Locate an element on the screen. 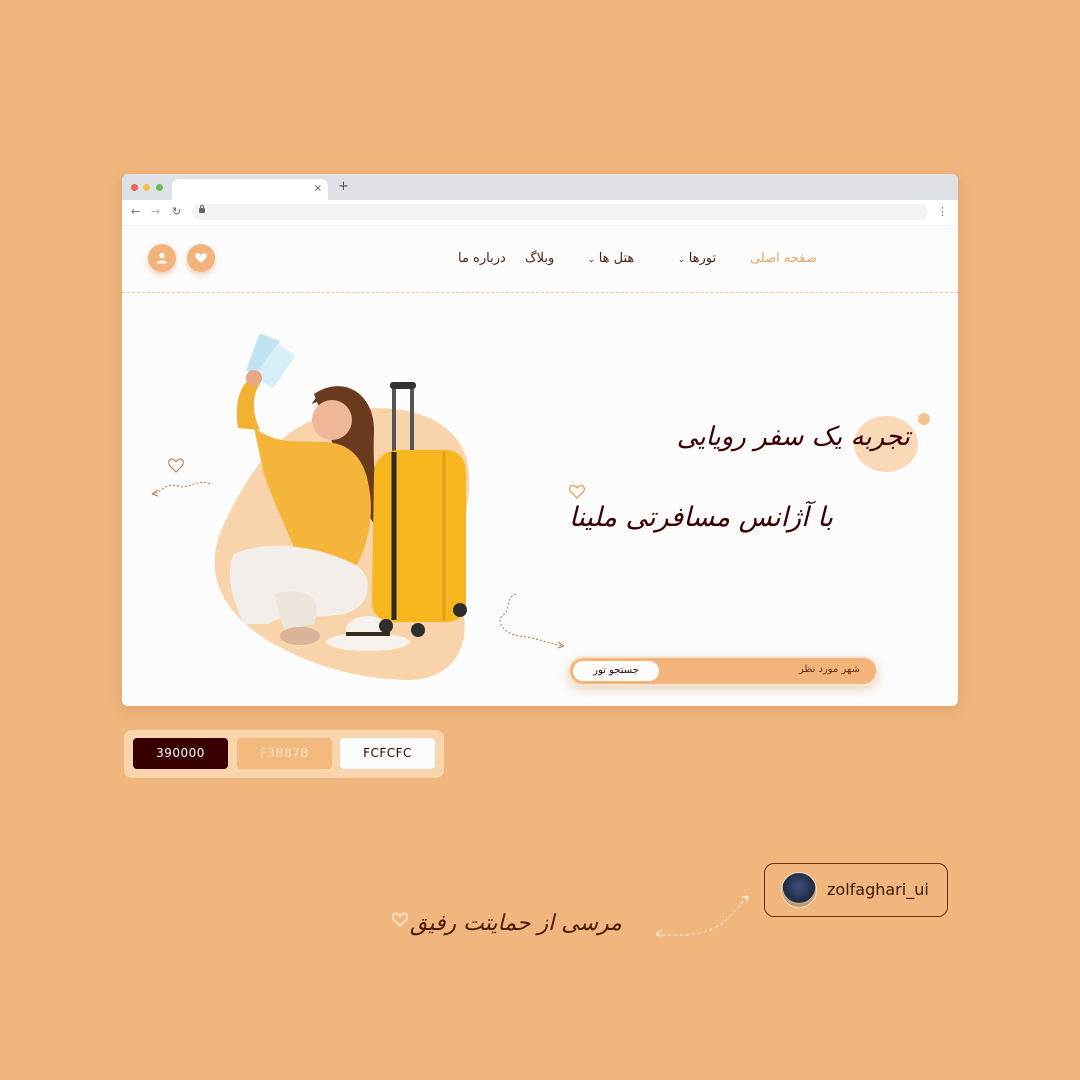 The width and height of the screenshot is (1080, 1080). nav-item-hotels-label: هتل ها is located at coordinates (616, 258).